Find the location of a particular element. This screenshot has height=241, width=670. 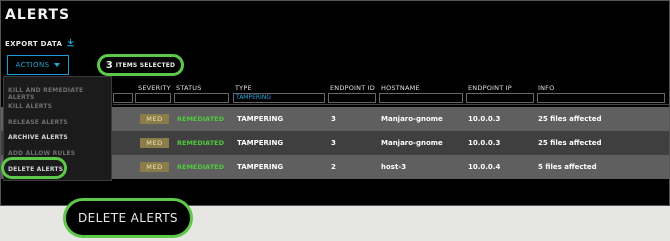

header-endpoint-ip: ENDPOINT IP is located at coordinates (490, 88).